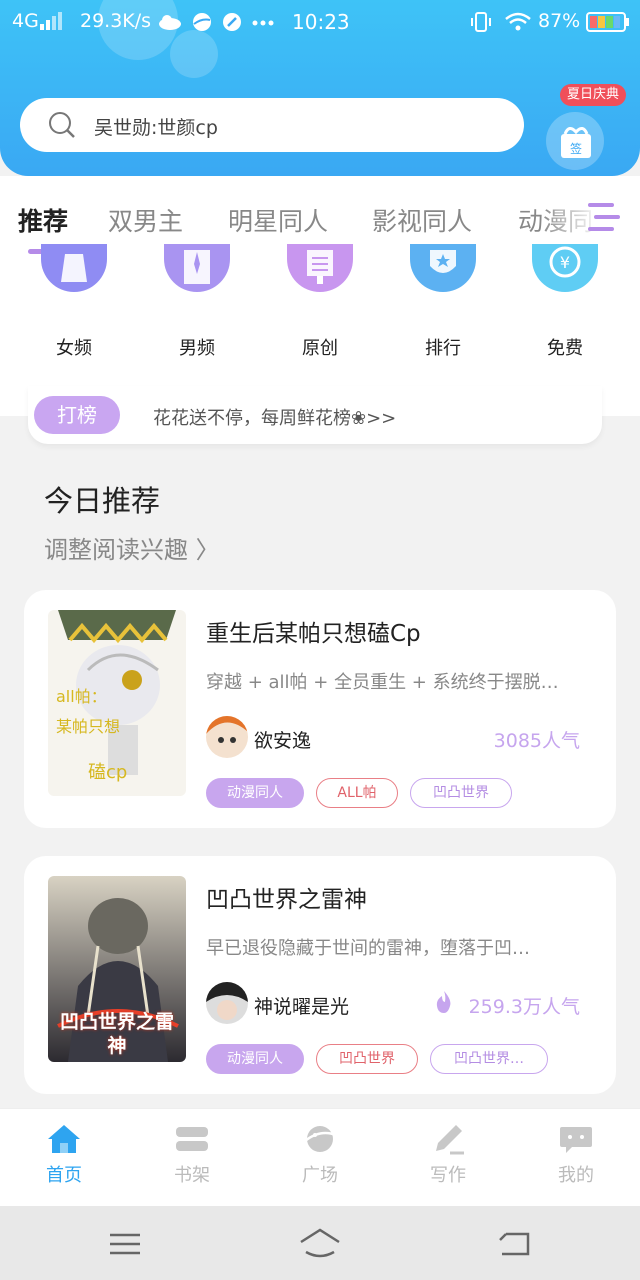  I want to click on nav-square: 广场, so click(320, 1155).